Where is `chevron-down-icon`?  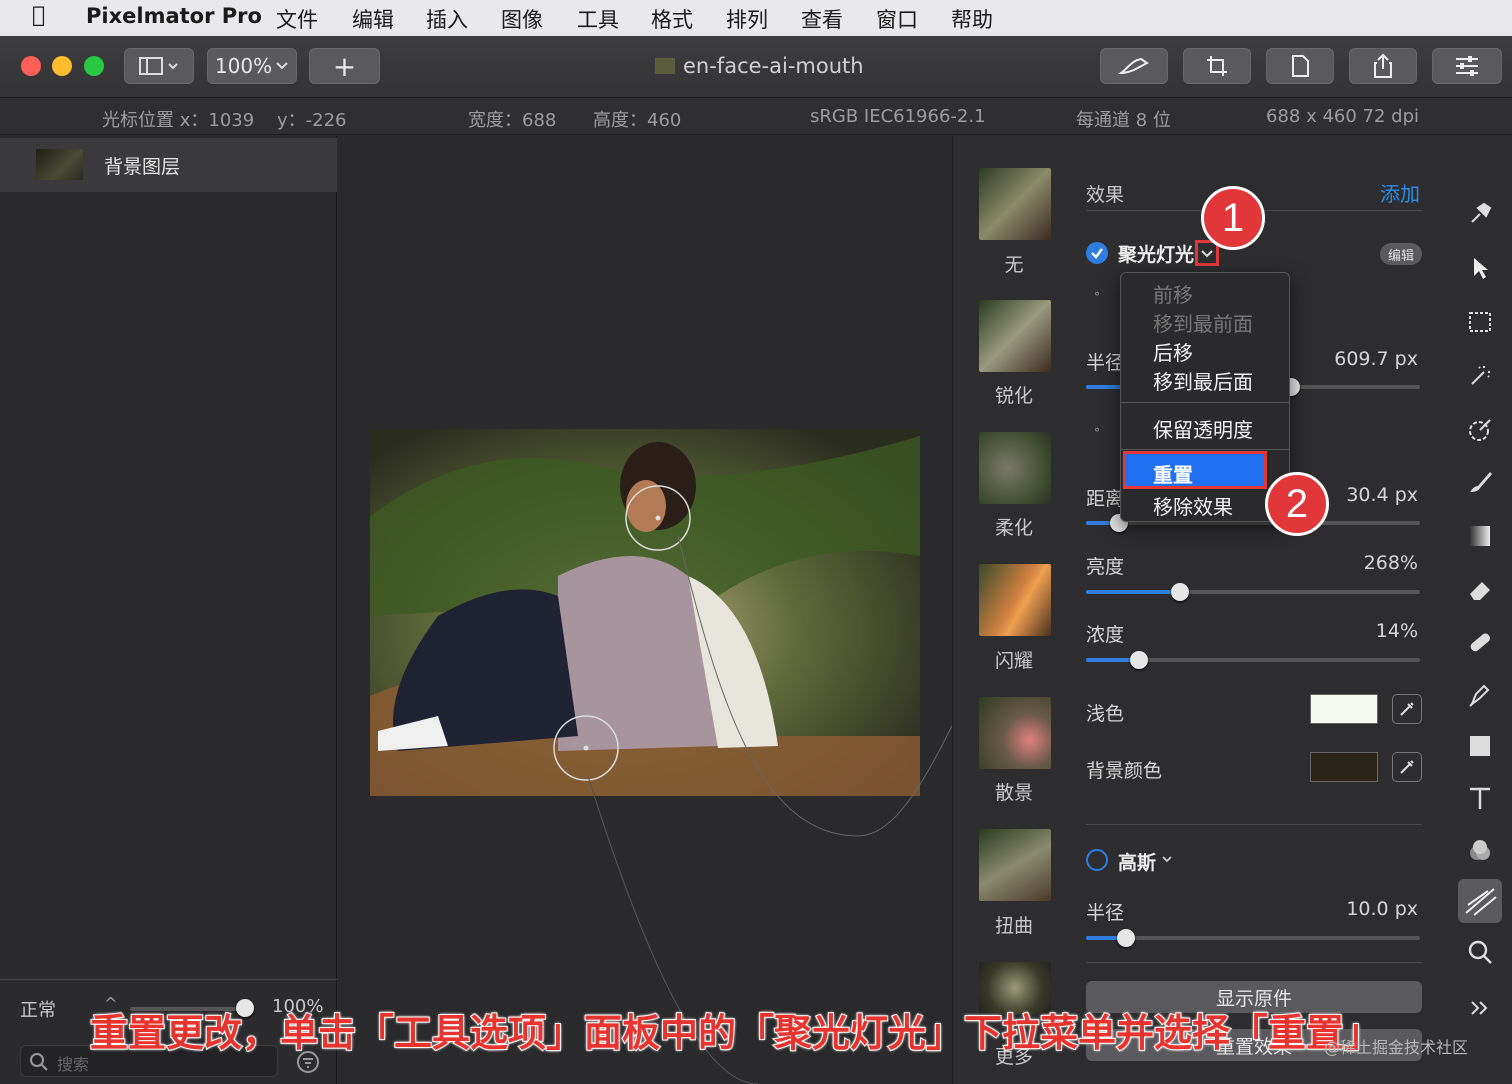
chevron-down-icon is located at coordinates (1167, 860).